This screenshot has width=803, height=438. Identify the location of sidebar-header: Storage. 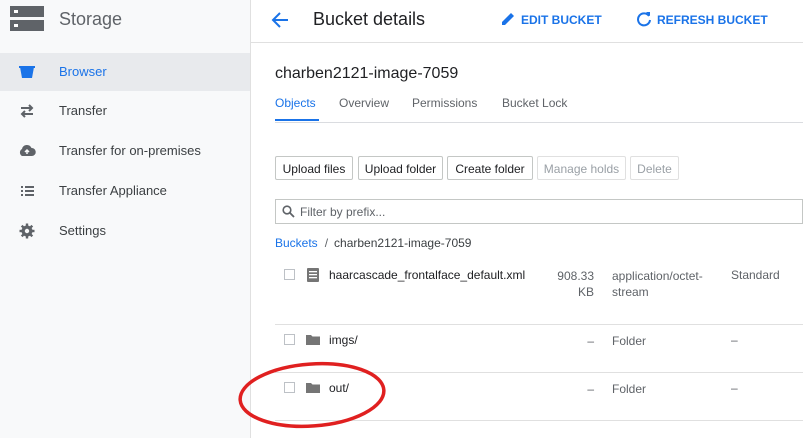
(125, 20).